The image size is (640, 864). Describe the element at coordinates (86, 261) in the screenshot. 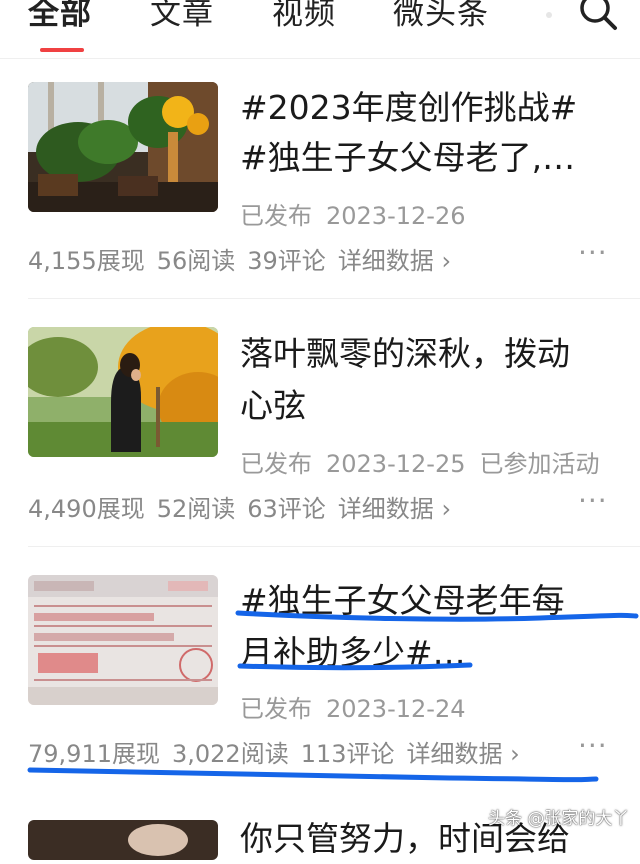

I see `views-count: 4,155展现` at that location.